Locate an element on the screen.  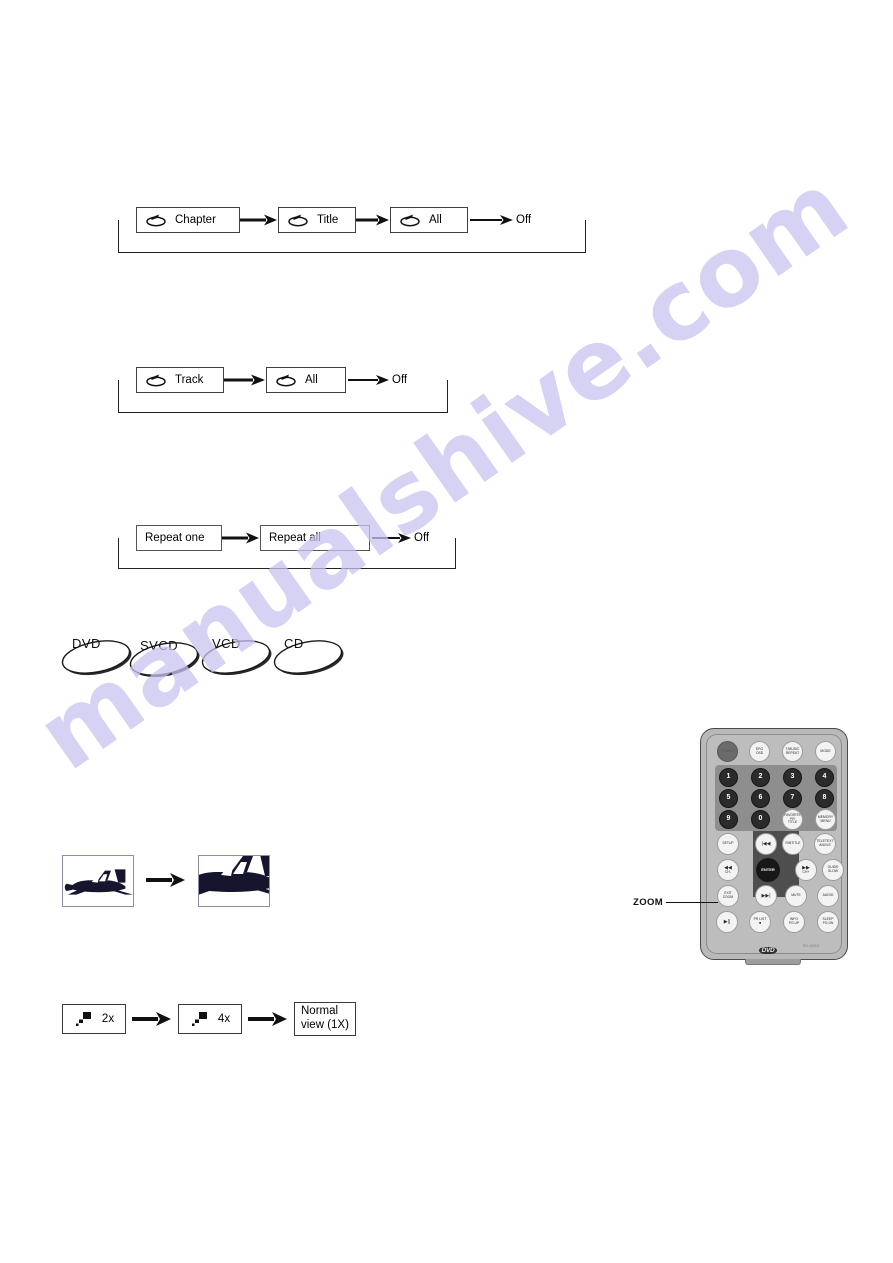
remote-button-label: PG DN is located at coordinates (828, 923).